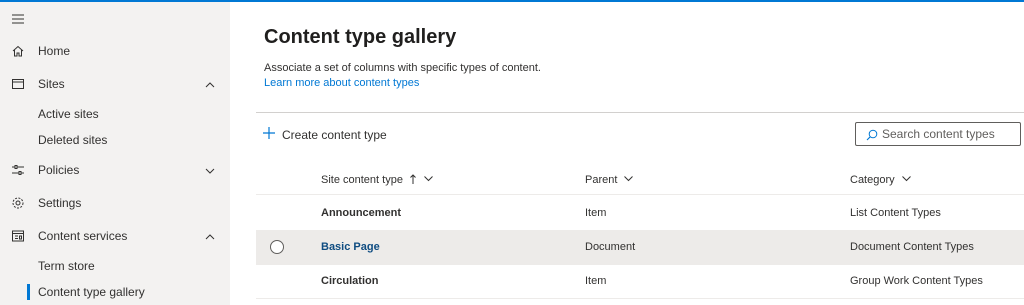 The height and width of the screenshot is (305, 1024). Describe the element at coordinates (916, 281) in the screenshot. I see `category-cell: Group Work Content Types` at that location.